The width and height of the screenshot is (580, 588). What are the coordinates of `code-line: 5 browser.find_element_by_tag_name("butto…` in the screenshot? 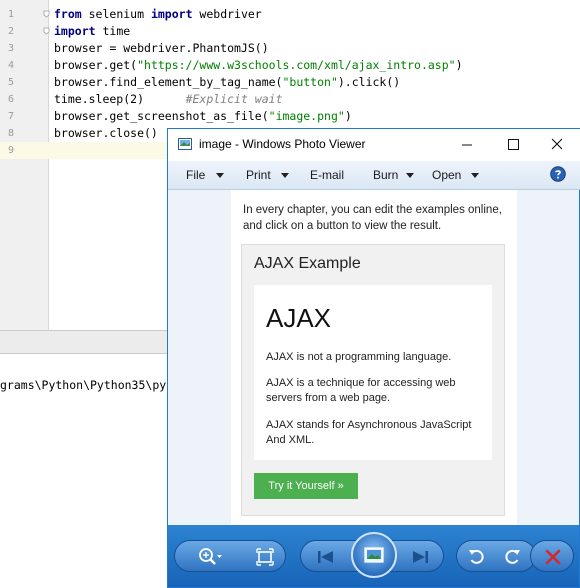 It's located at (290, 82).